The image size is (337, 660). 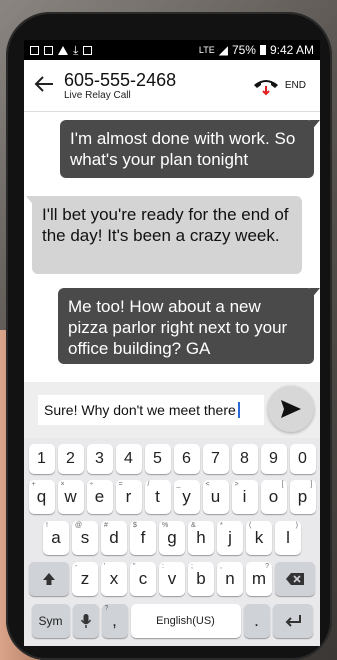 What do you see at coordinates (128, 459) in the screenshot?
I see `key-4: 4` at bounding box center [128, 459].